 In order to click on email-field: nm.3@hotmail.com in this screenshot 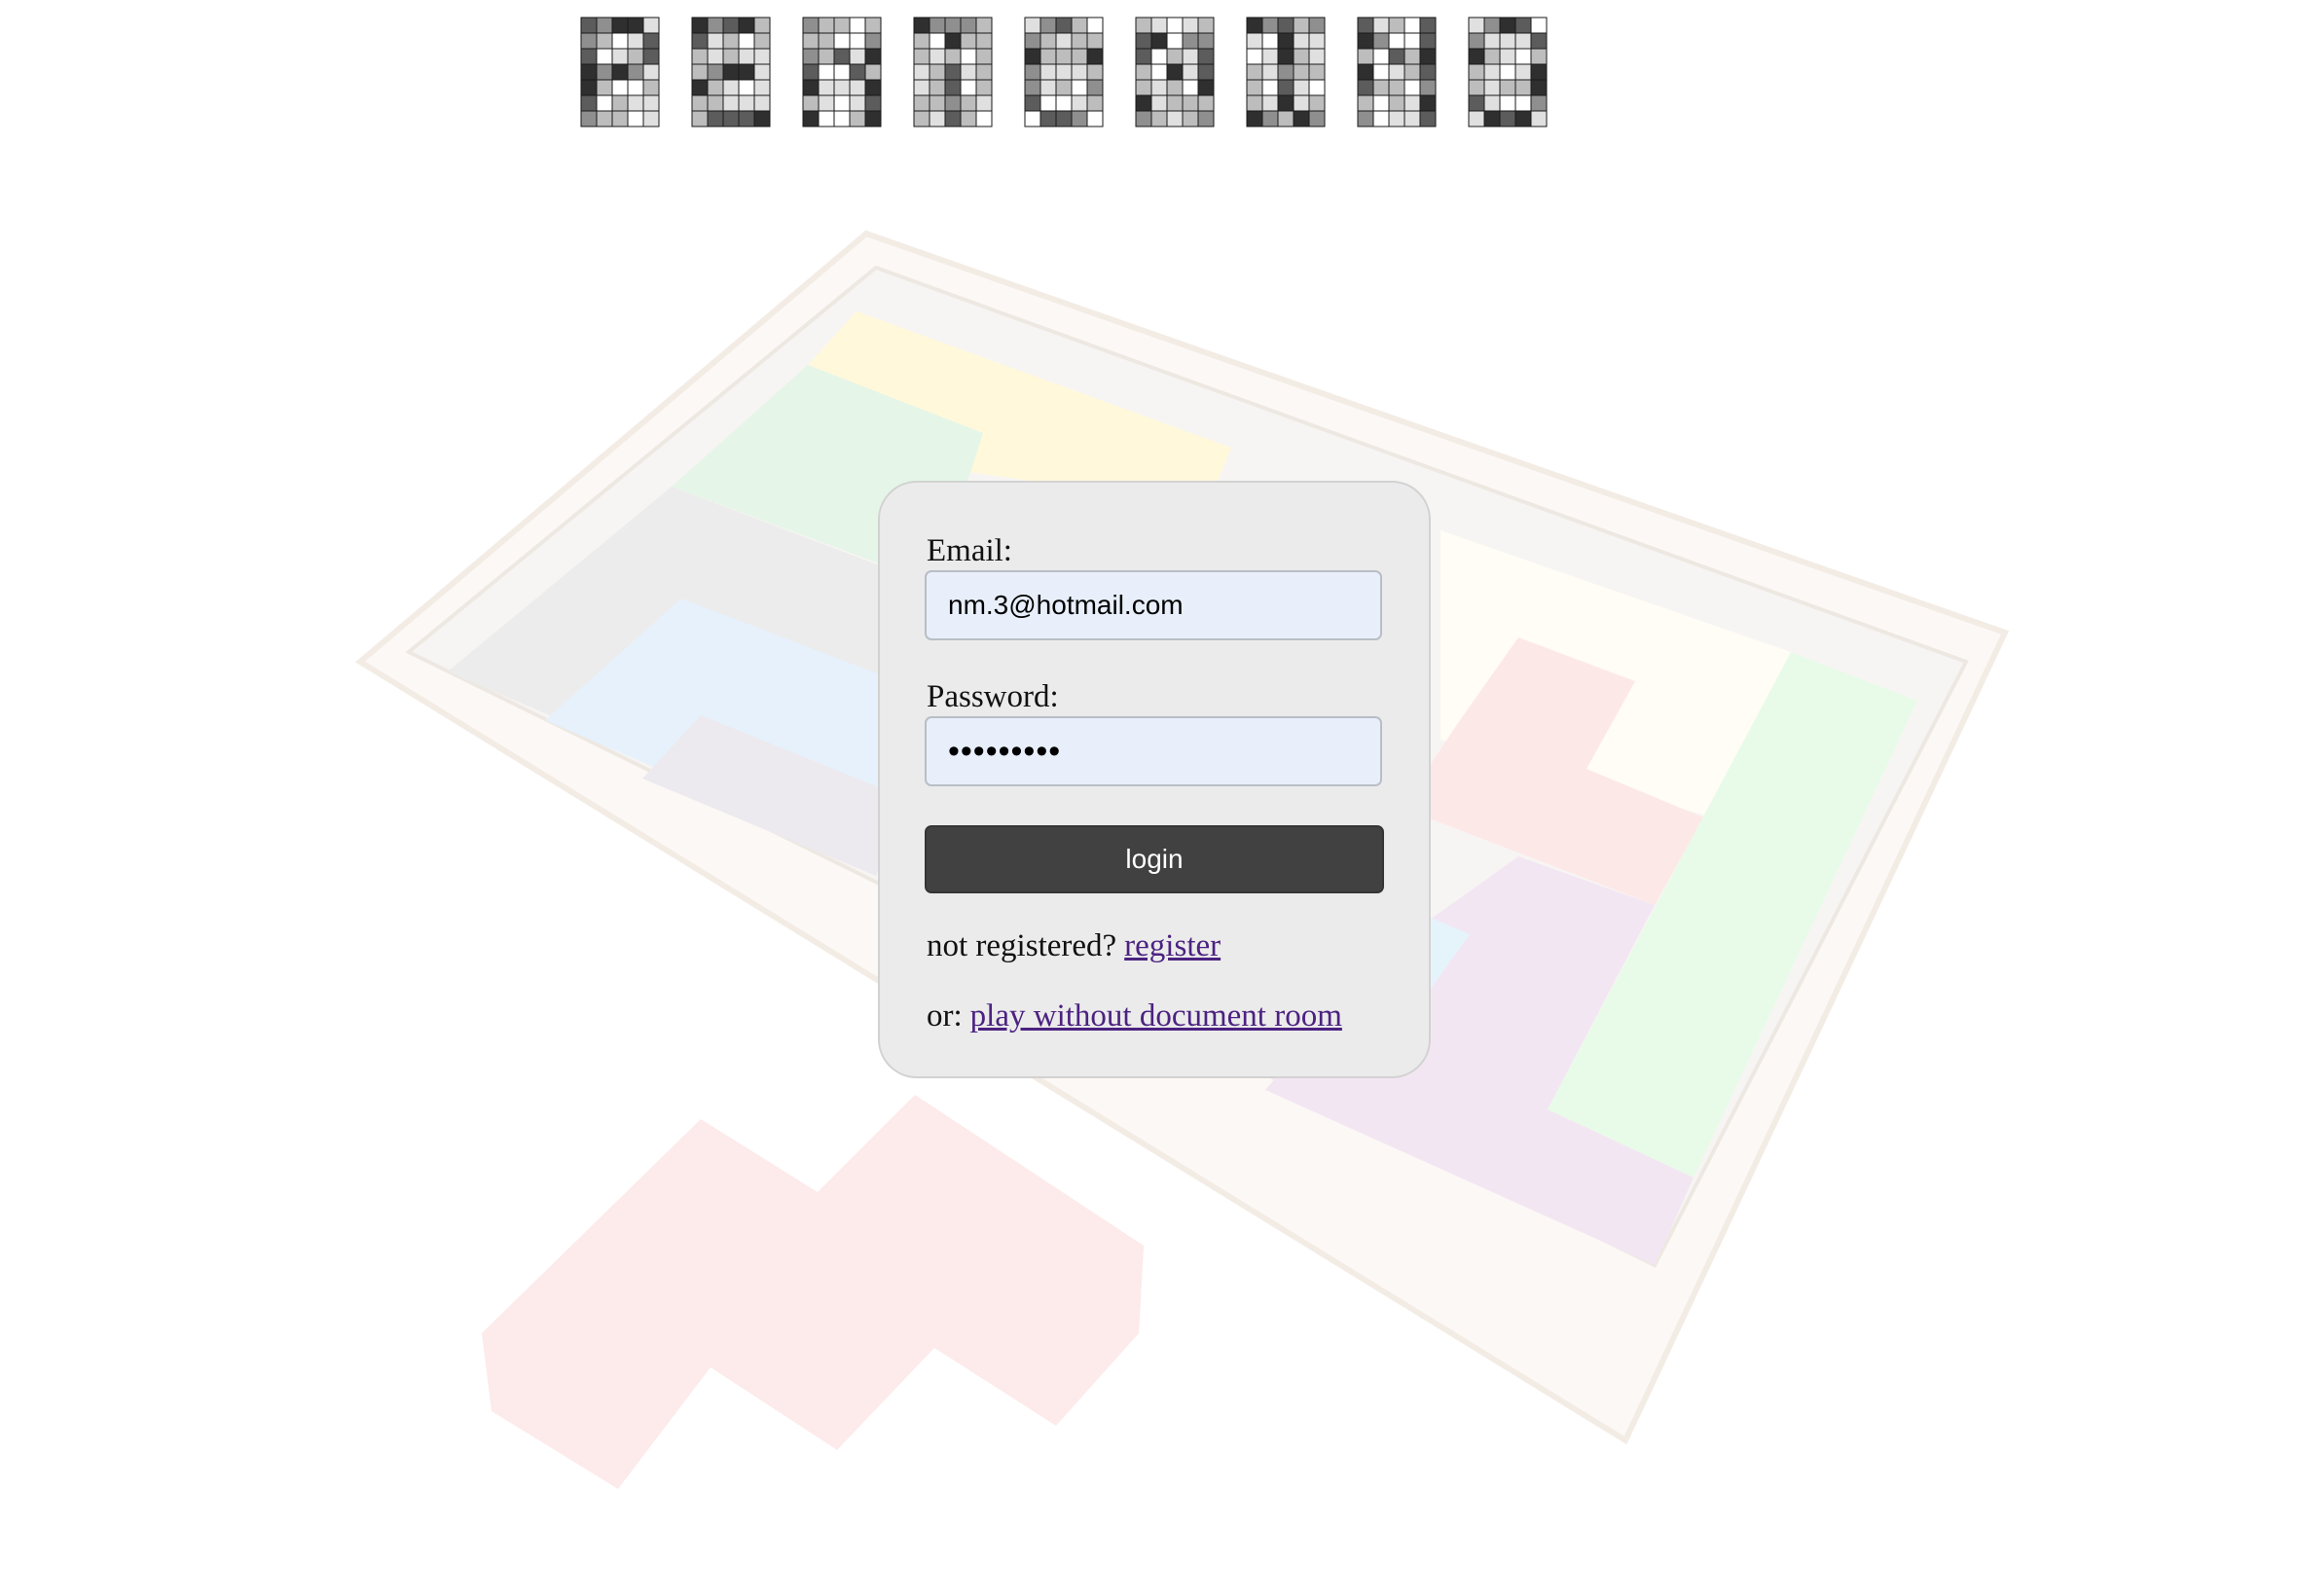, I will do `click(1153, 605)`.